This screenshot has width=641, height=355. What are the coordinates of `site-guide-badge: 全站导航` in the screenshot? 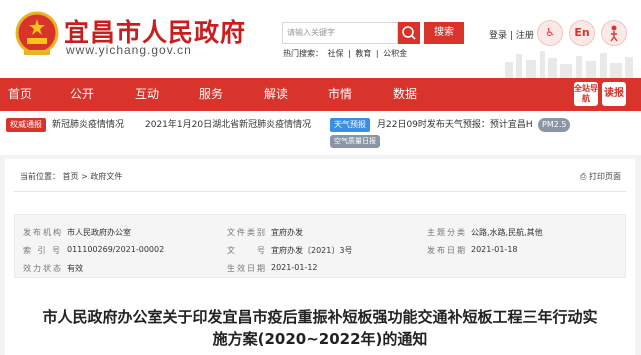 It's located at (586, 94).